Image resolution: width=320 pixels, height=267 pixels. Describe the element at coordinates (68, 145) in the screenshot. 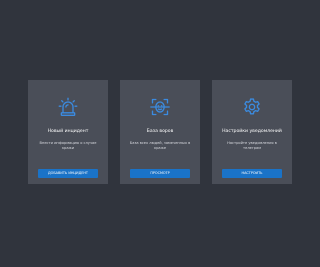

I see `card-description: Внести информацию о случае кражи` at that location.